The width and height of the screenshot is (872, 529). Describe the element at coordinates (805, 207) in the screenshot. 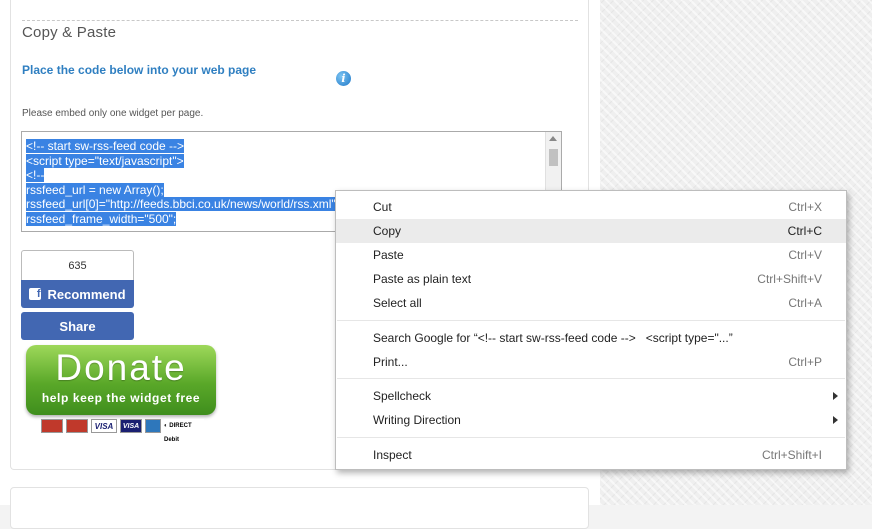

I see `menu-shortcut: Ctrl+X` at that location.